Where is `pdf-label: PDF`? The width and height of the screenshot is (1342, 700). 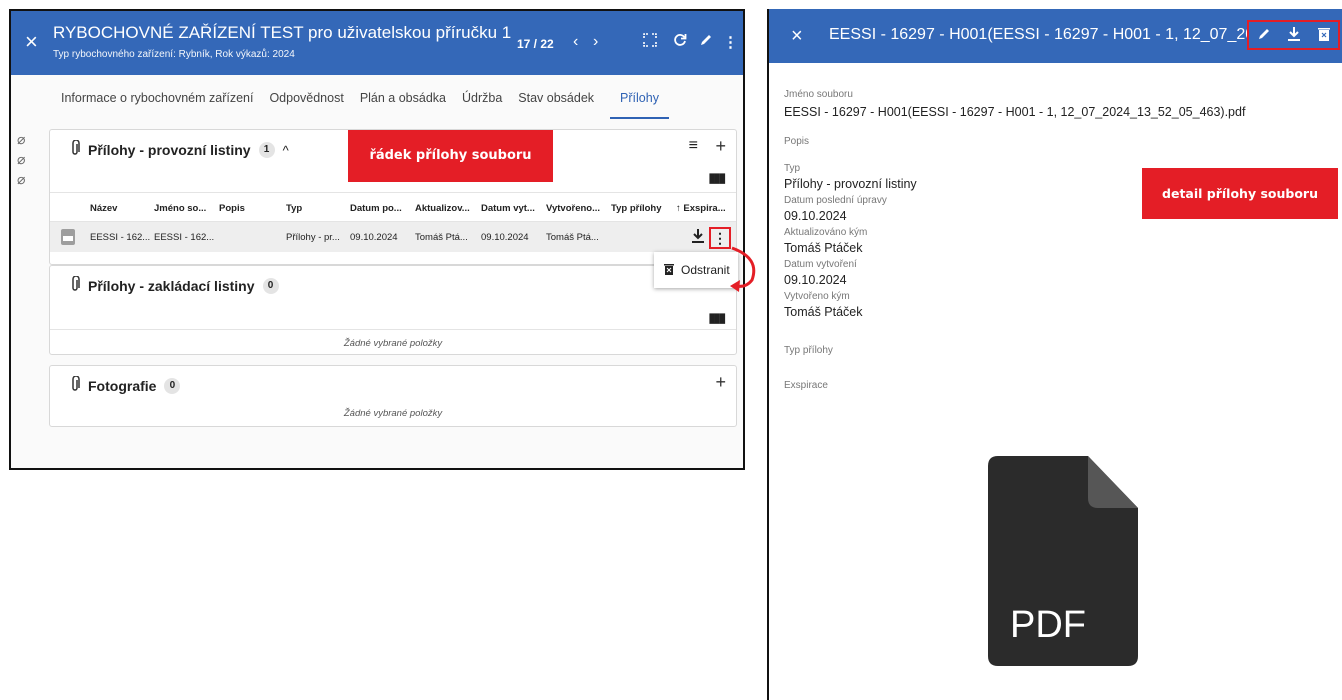
pdf-label: PDF is located at coordinates (1048, 625).